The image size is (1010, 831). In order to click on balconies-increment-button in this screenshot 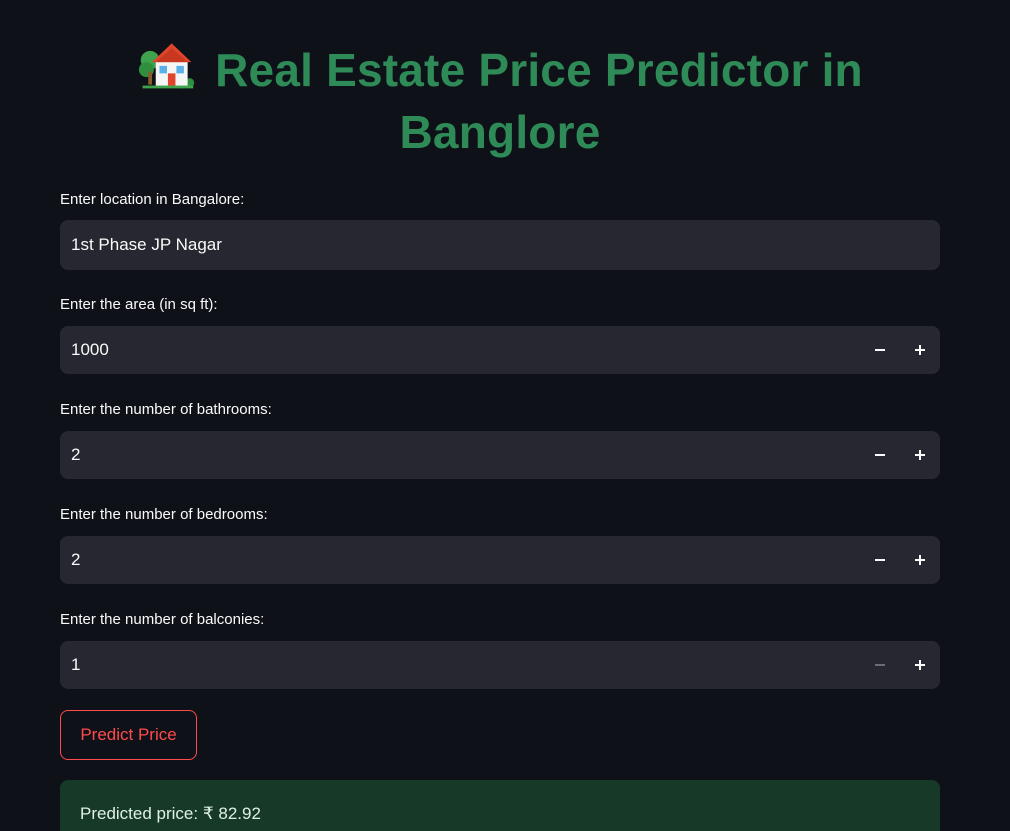, I will do `click(920, 665)`.